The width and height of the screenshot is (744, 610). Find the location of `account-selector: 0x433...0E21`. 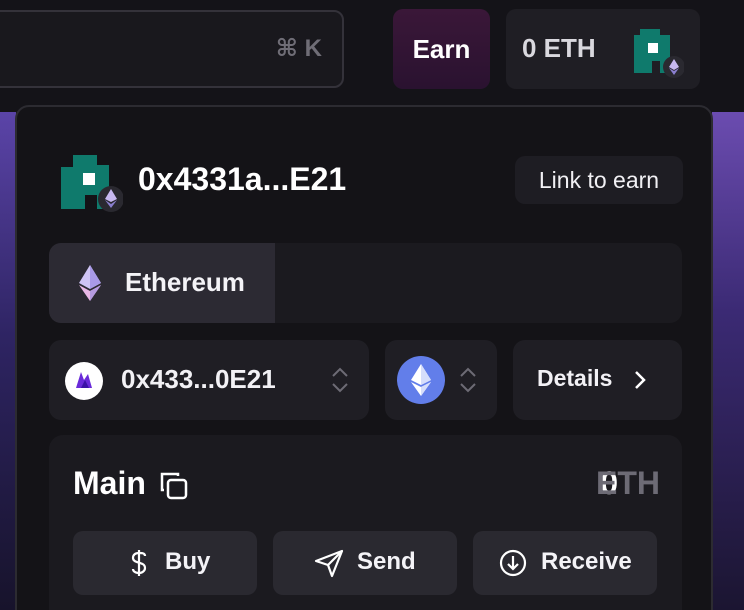

account-selector: 0x433...0E21 is located at coordinates (209, 380).